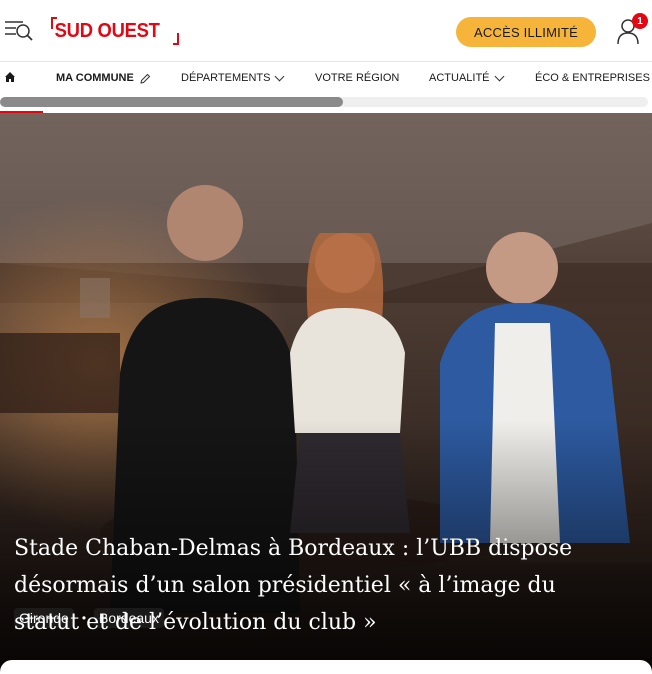 The image size is (652, 674). I want to click on home-icon, so click(10, 78).